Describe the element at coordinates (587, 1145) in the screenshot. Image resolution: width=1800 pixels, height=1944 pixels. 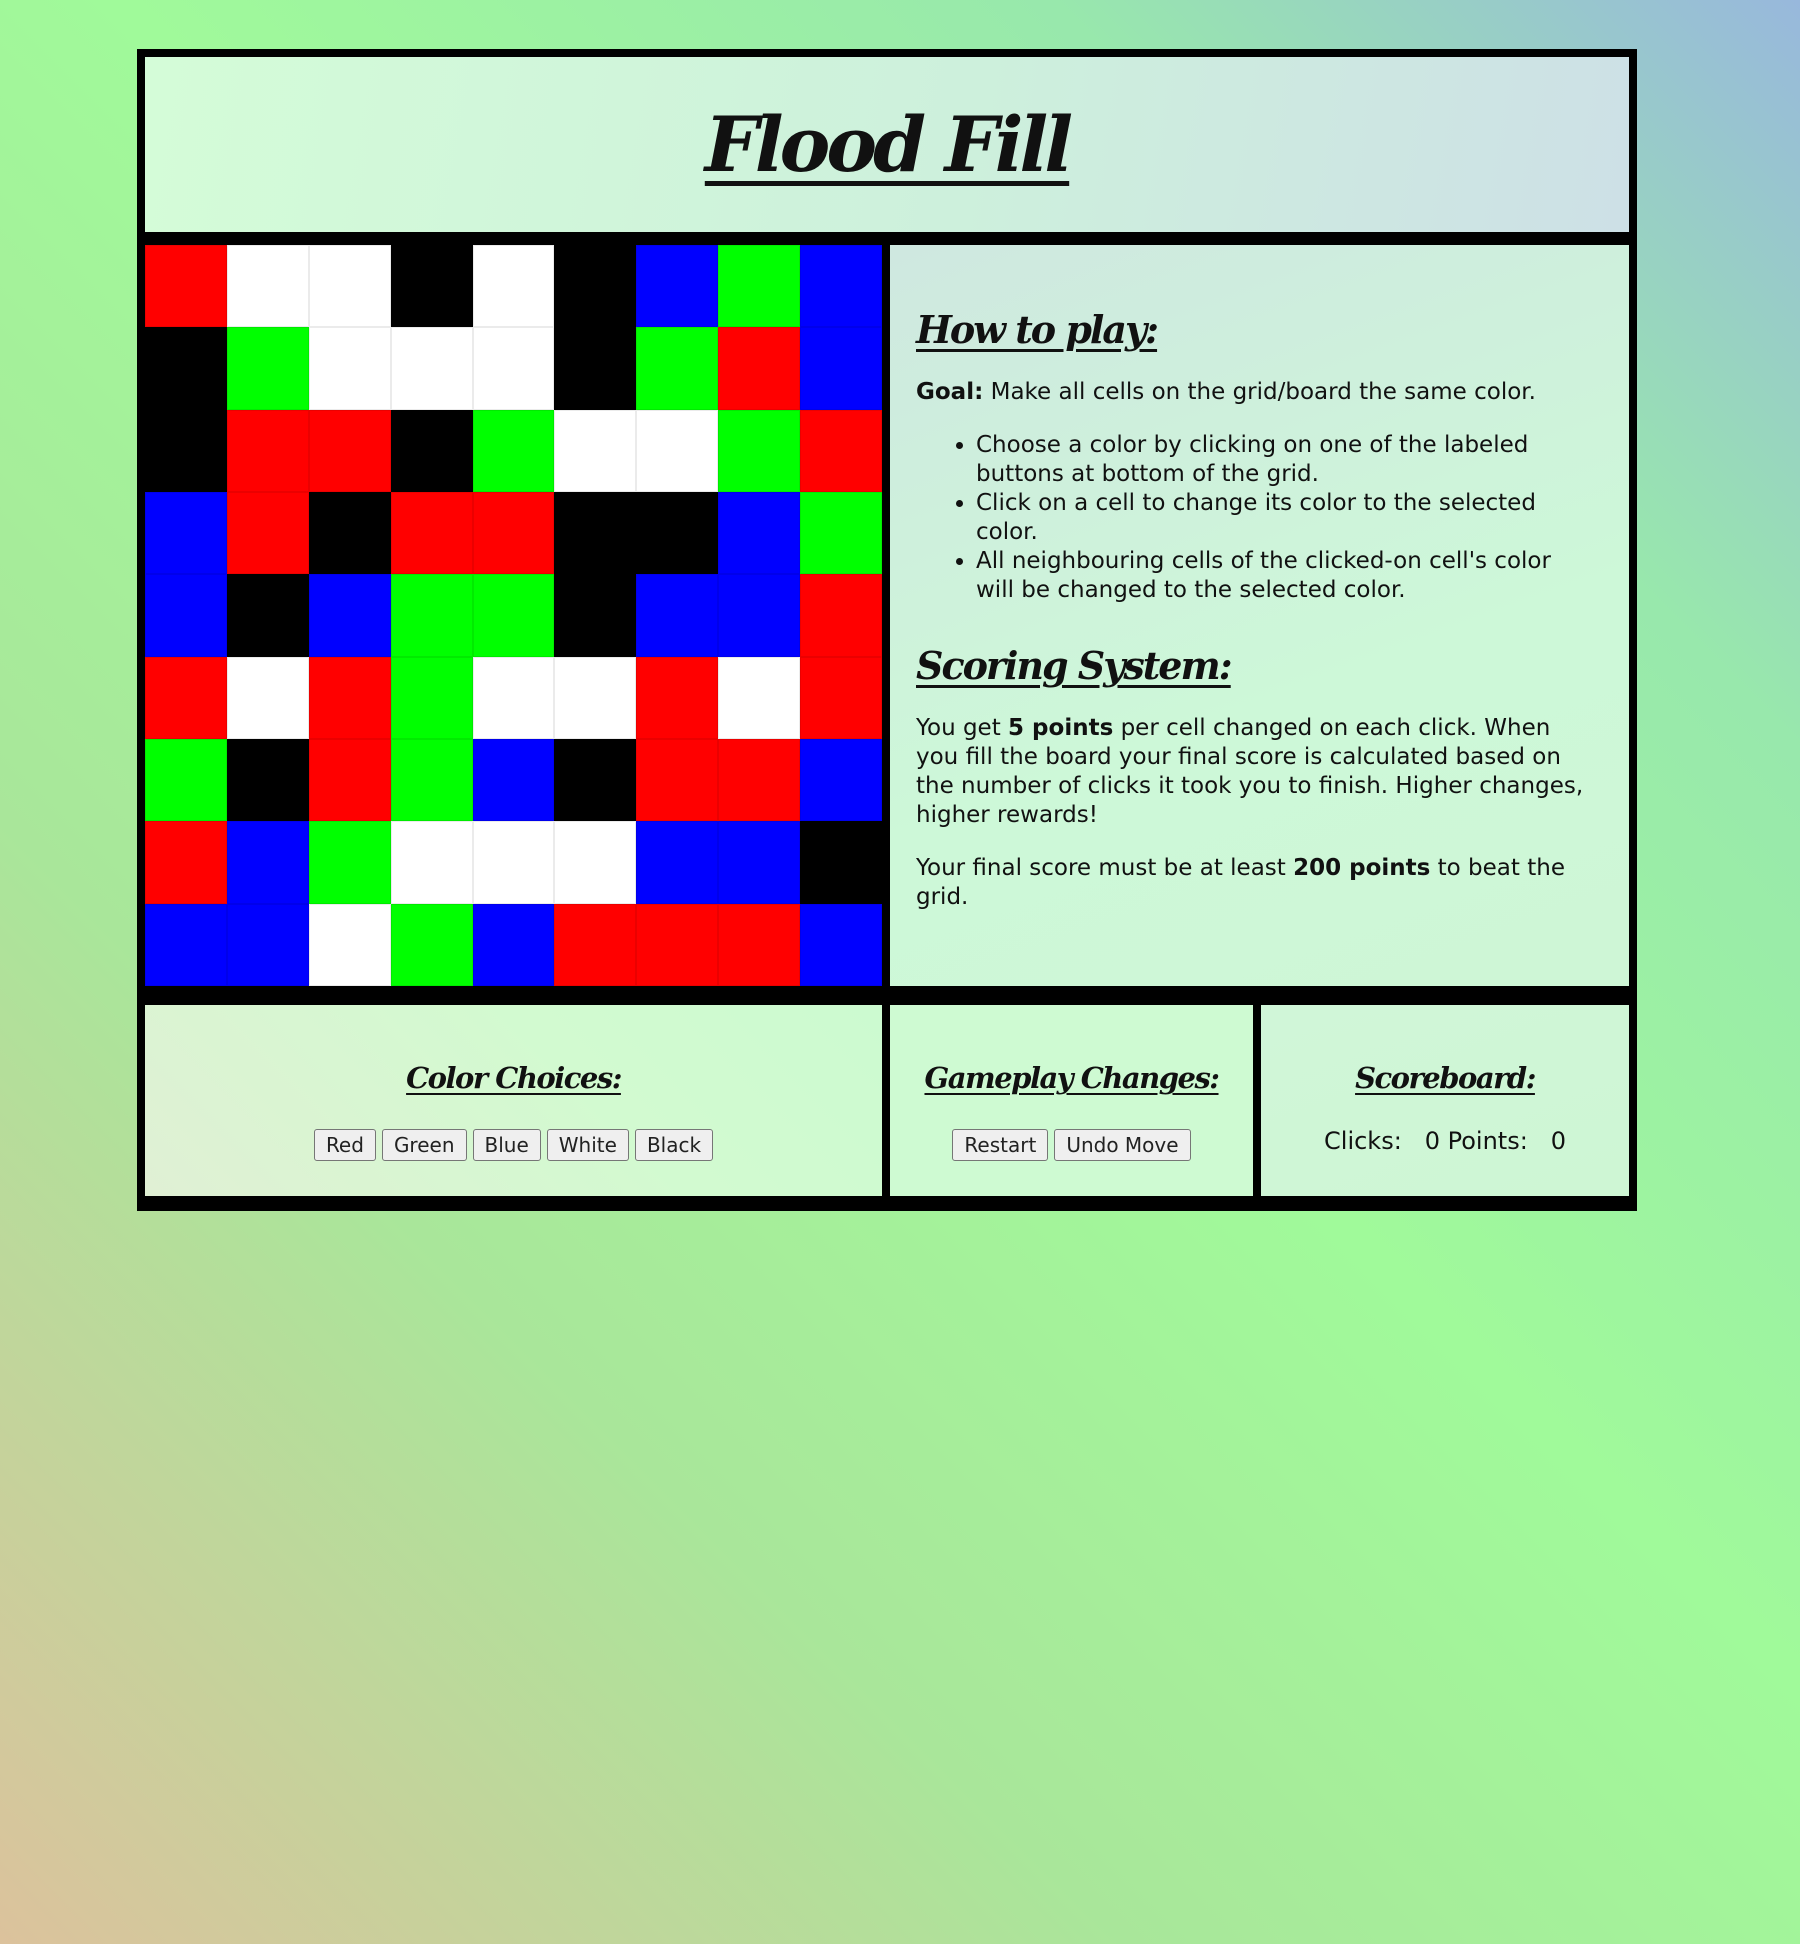
I see `white-button: White` at that location.